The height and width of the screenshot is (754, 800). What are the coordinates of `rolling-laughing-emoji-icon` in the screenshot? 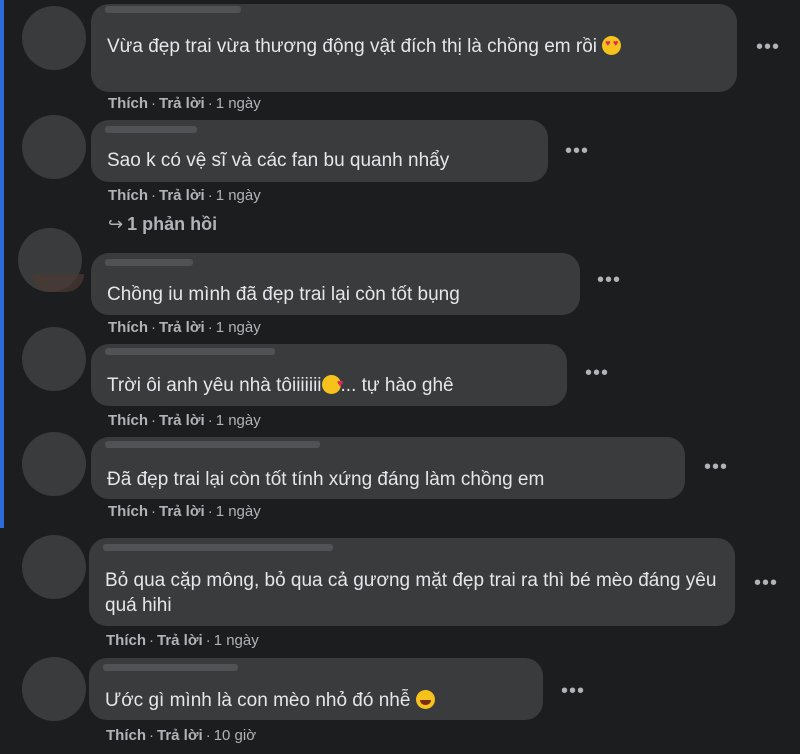 It's located at (425, 699).